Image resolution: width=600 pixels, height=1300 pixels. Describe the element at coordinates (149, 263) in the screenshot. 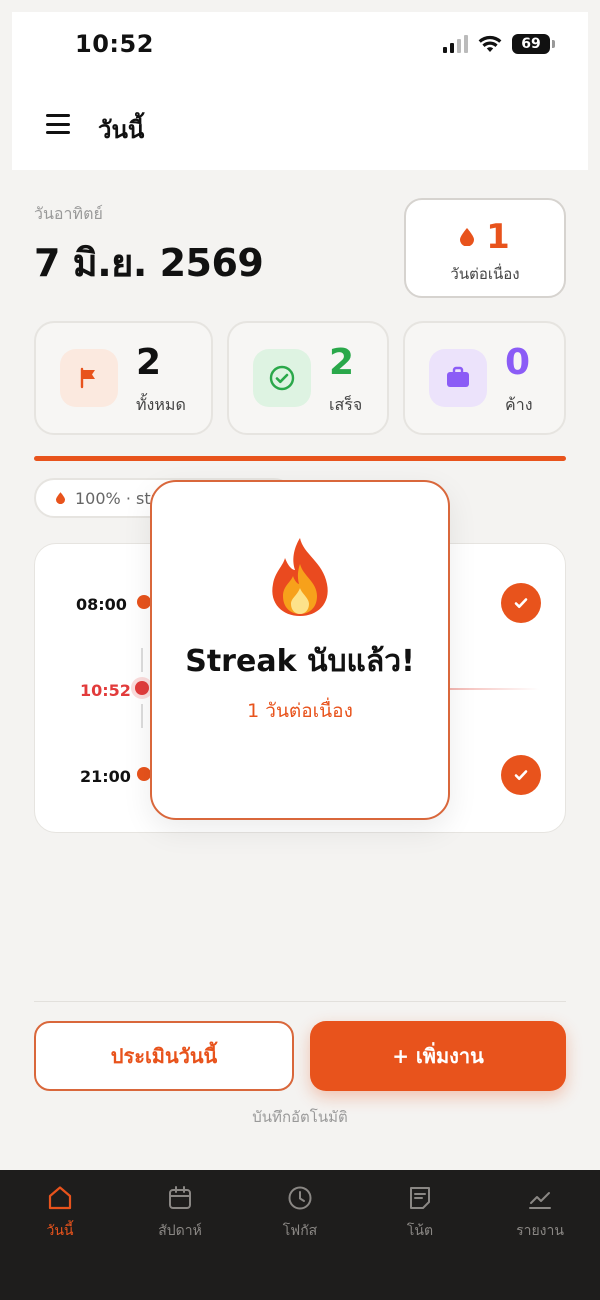

I see `current-date: 7 มิ.ย. 2569` at that location.